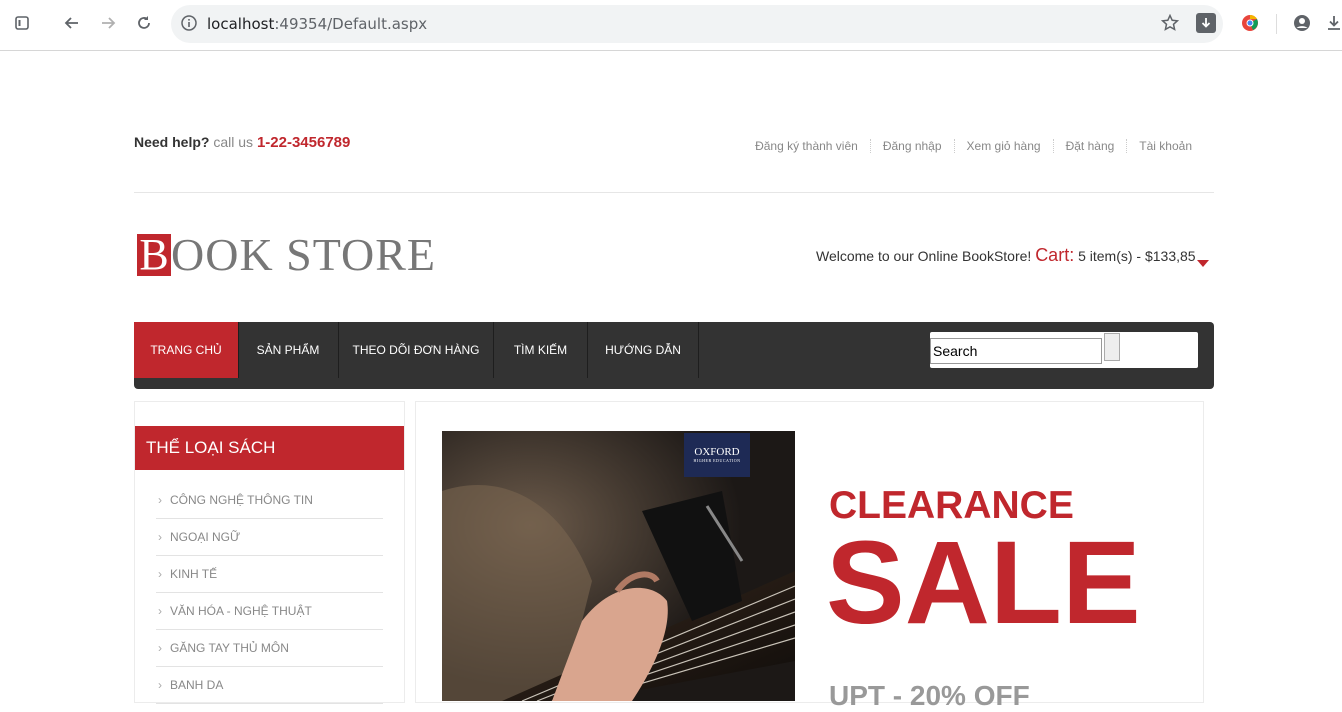 The image size is (1342, 712). What do you see at coordinates (304, 254) in the screenshot?
I see `logo-text: OOK STORE` at bounding box center [304, 254].